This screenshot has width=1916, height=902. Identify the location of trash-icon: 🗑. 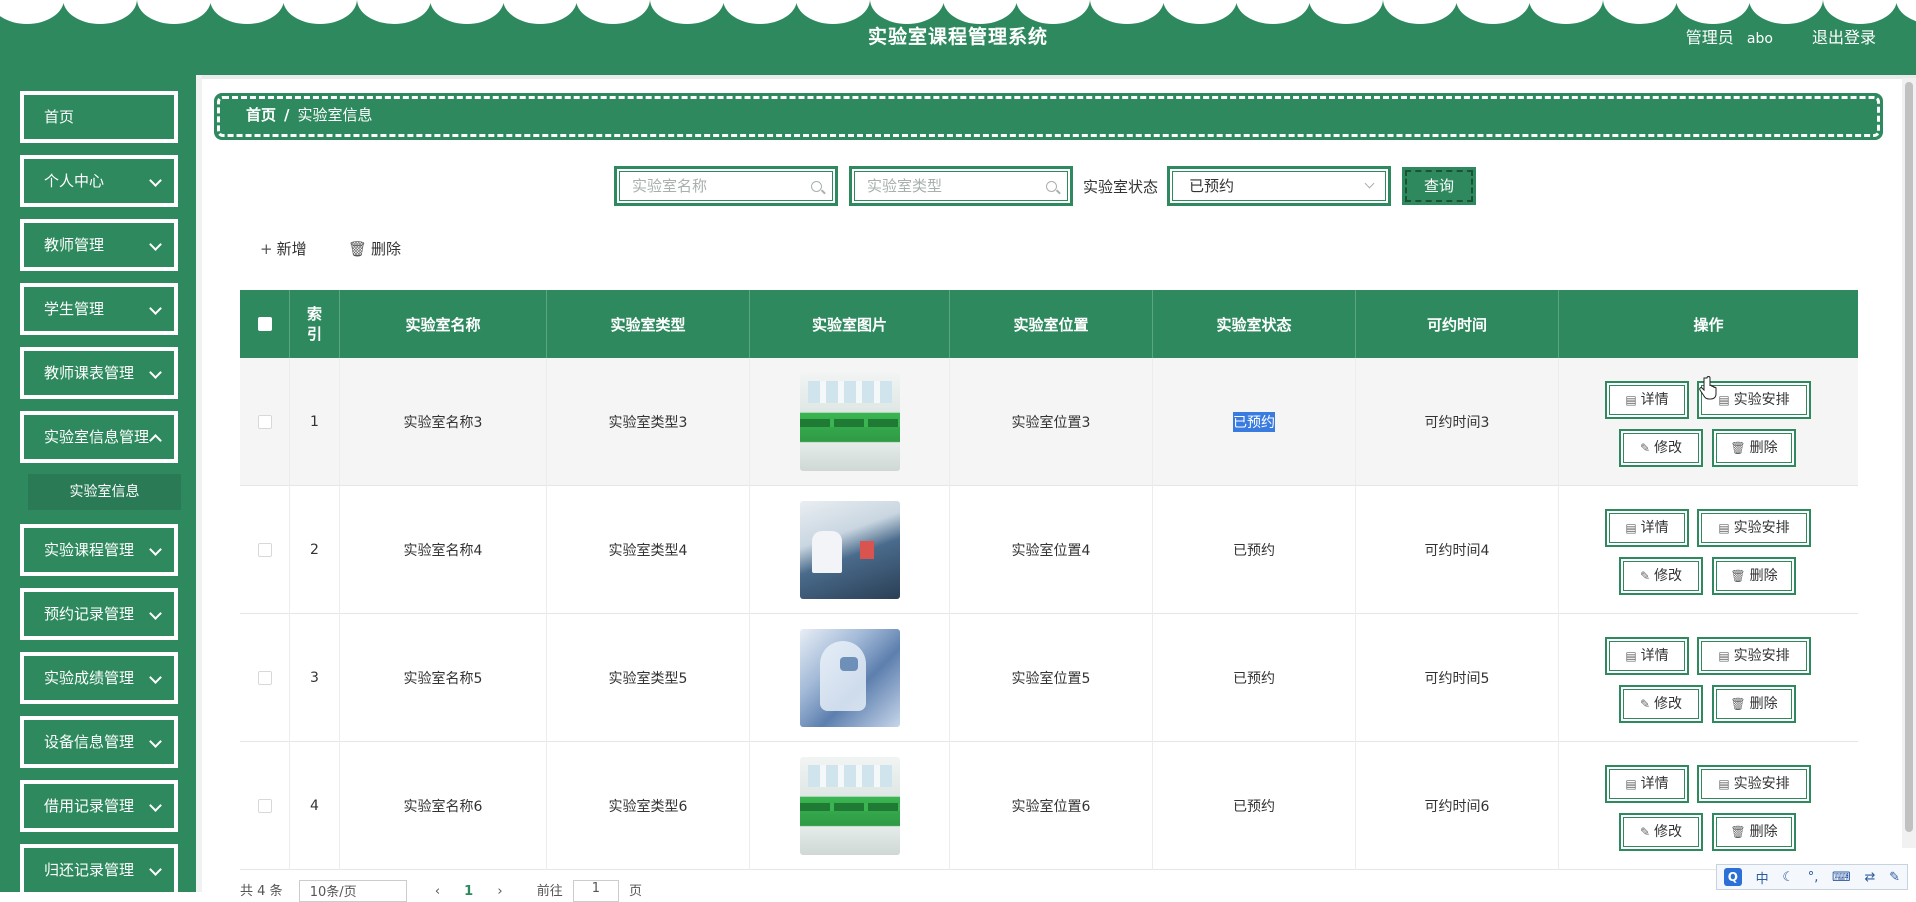
(1738, 704).